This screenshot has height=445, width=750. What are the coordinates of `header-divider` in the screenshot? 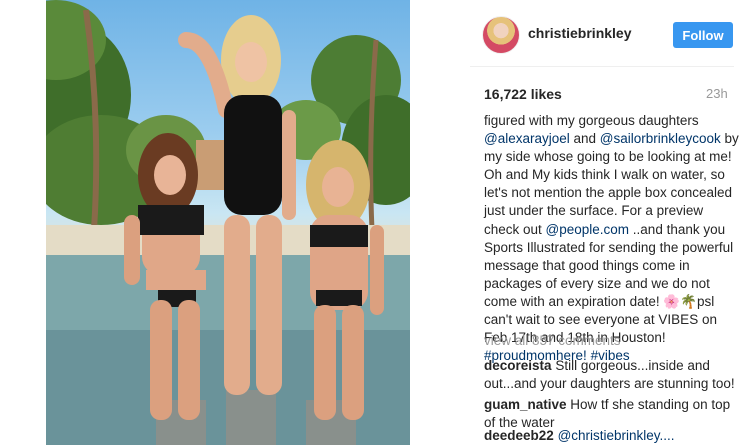 It's located at (602, 66).